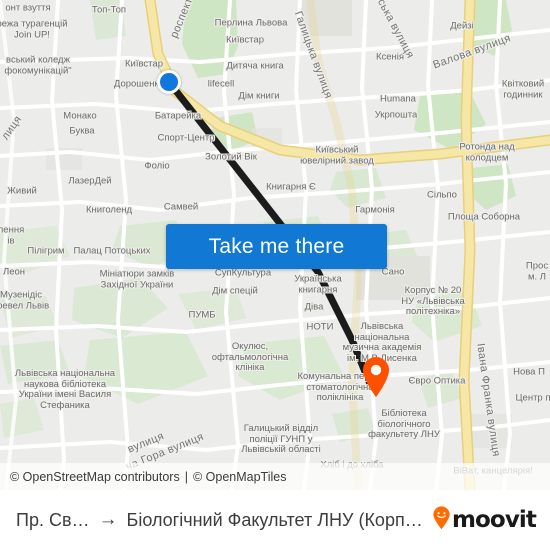  I want to click on origin-dot, so click(169, 82).